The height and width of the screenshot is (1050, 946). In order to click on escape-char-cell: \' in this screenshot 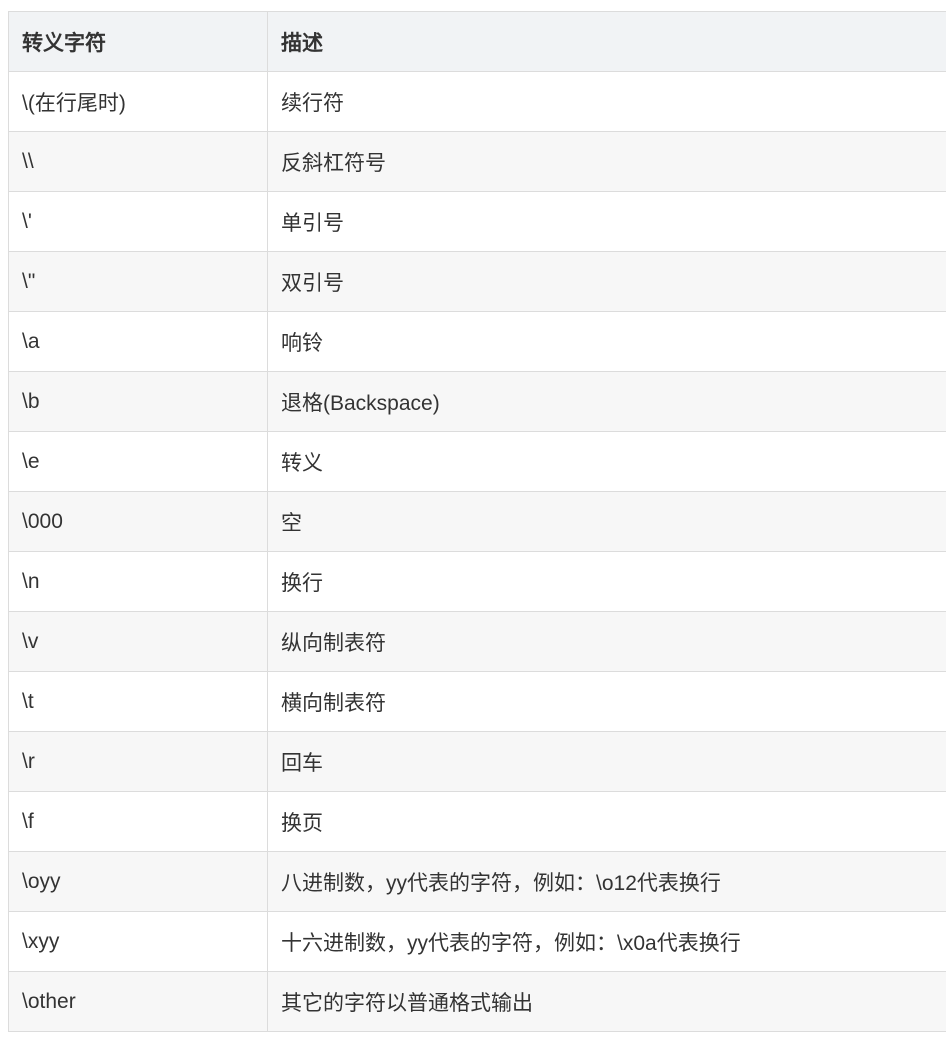, I will do `click(138, 221)`.